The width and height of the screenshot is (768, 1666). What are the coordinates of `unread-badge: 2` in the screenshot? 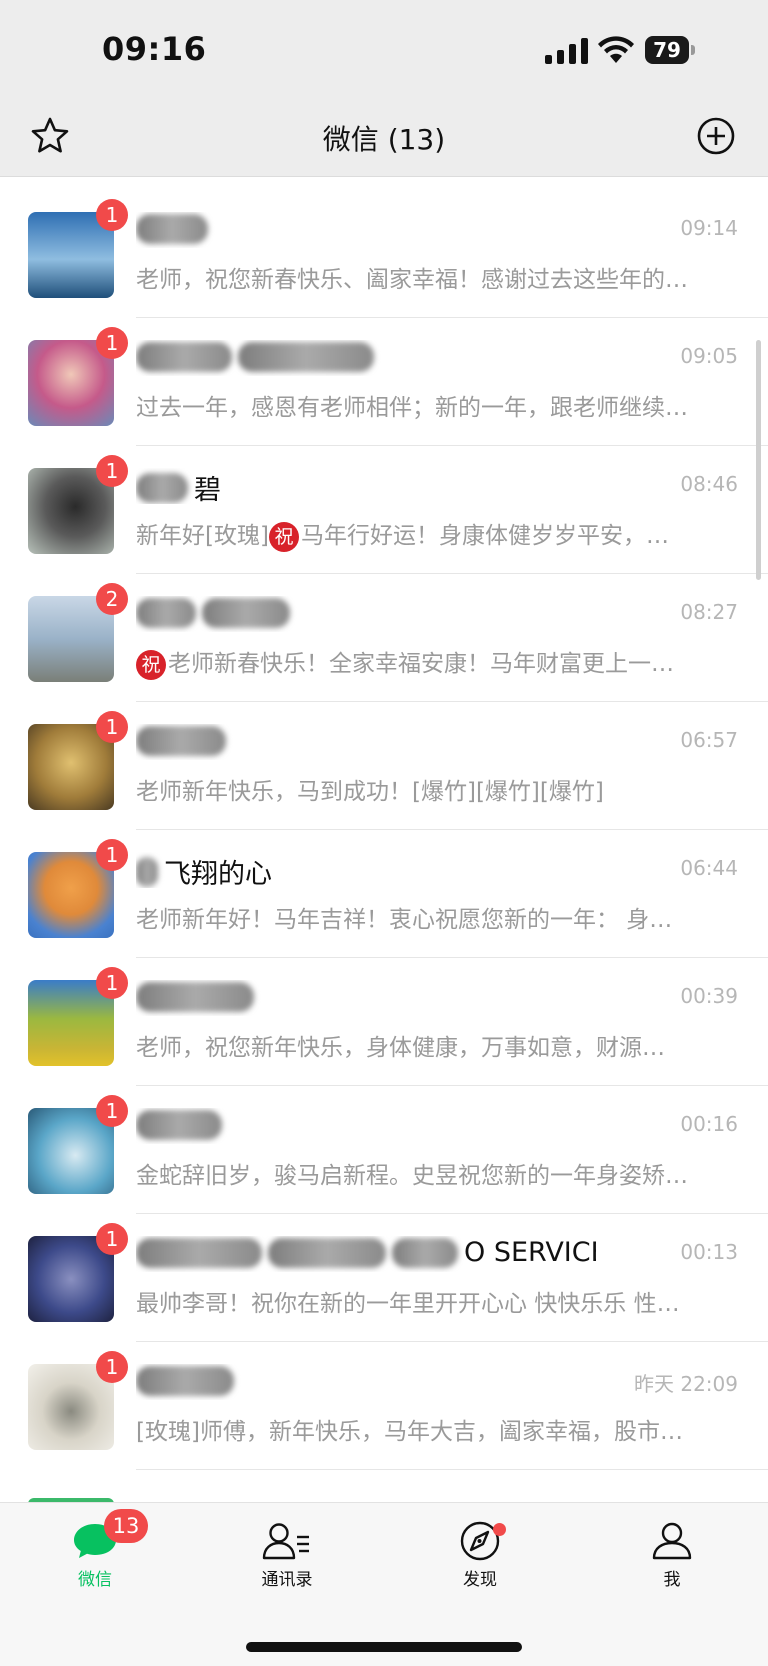 It's located at (112, 599).